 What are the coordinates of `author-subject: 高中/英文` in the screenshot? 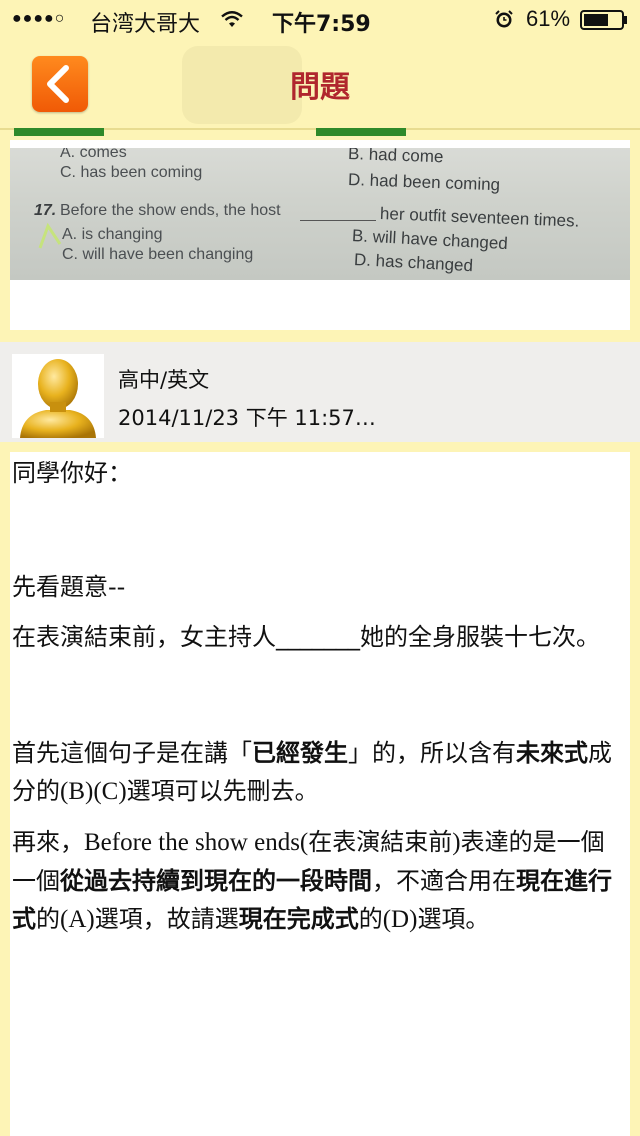 It's located at (164, 380).